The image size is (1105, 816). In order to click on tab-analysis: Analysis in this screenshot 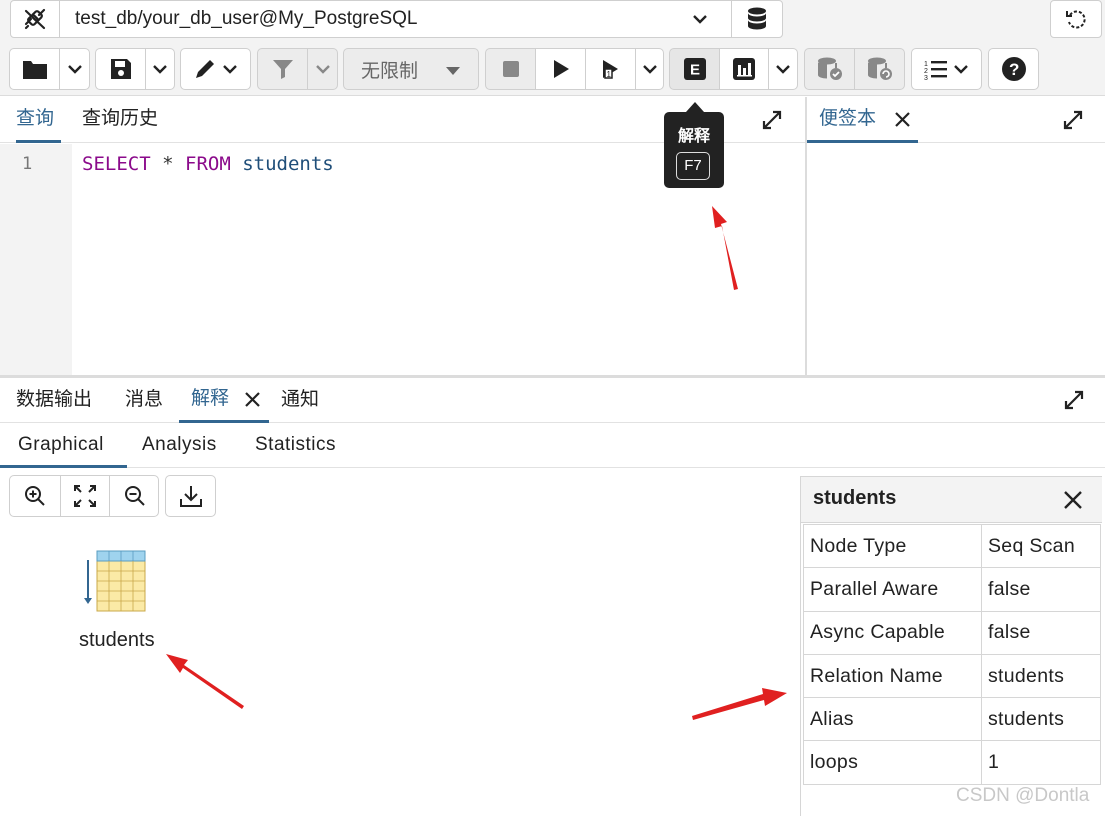, I will do `click(179, 445)`.